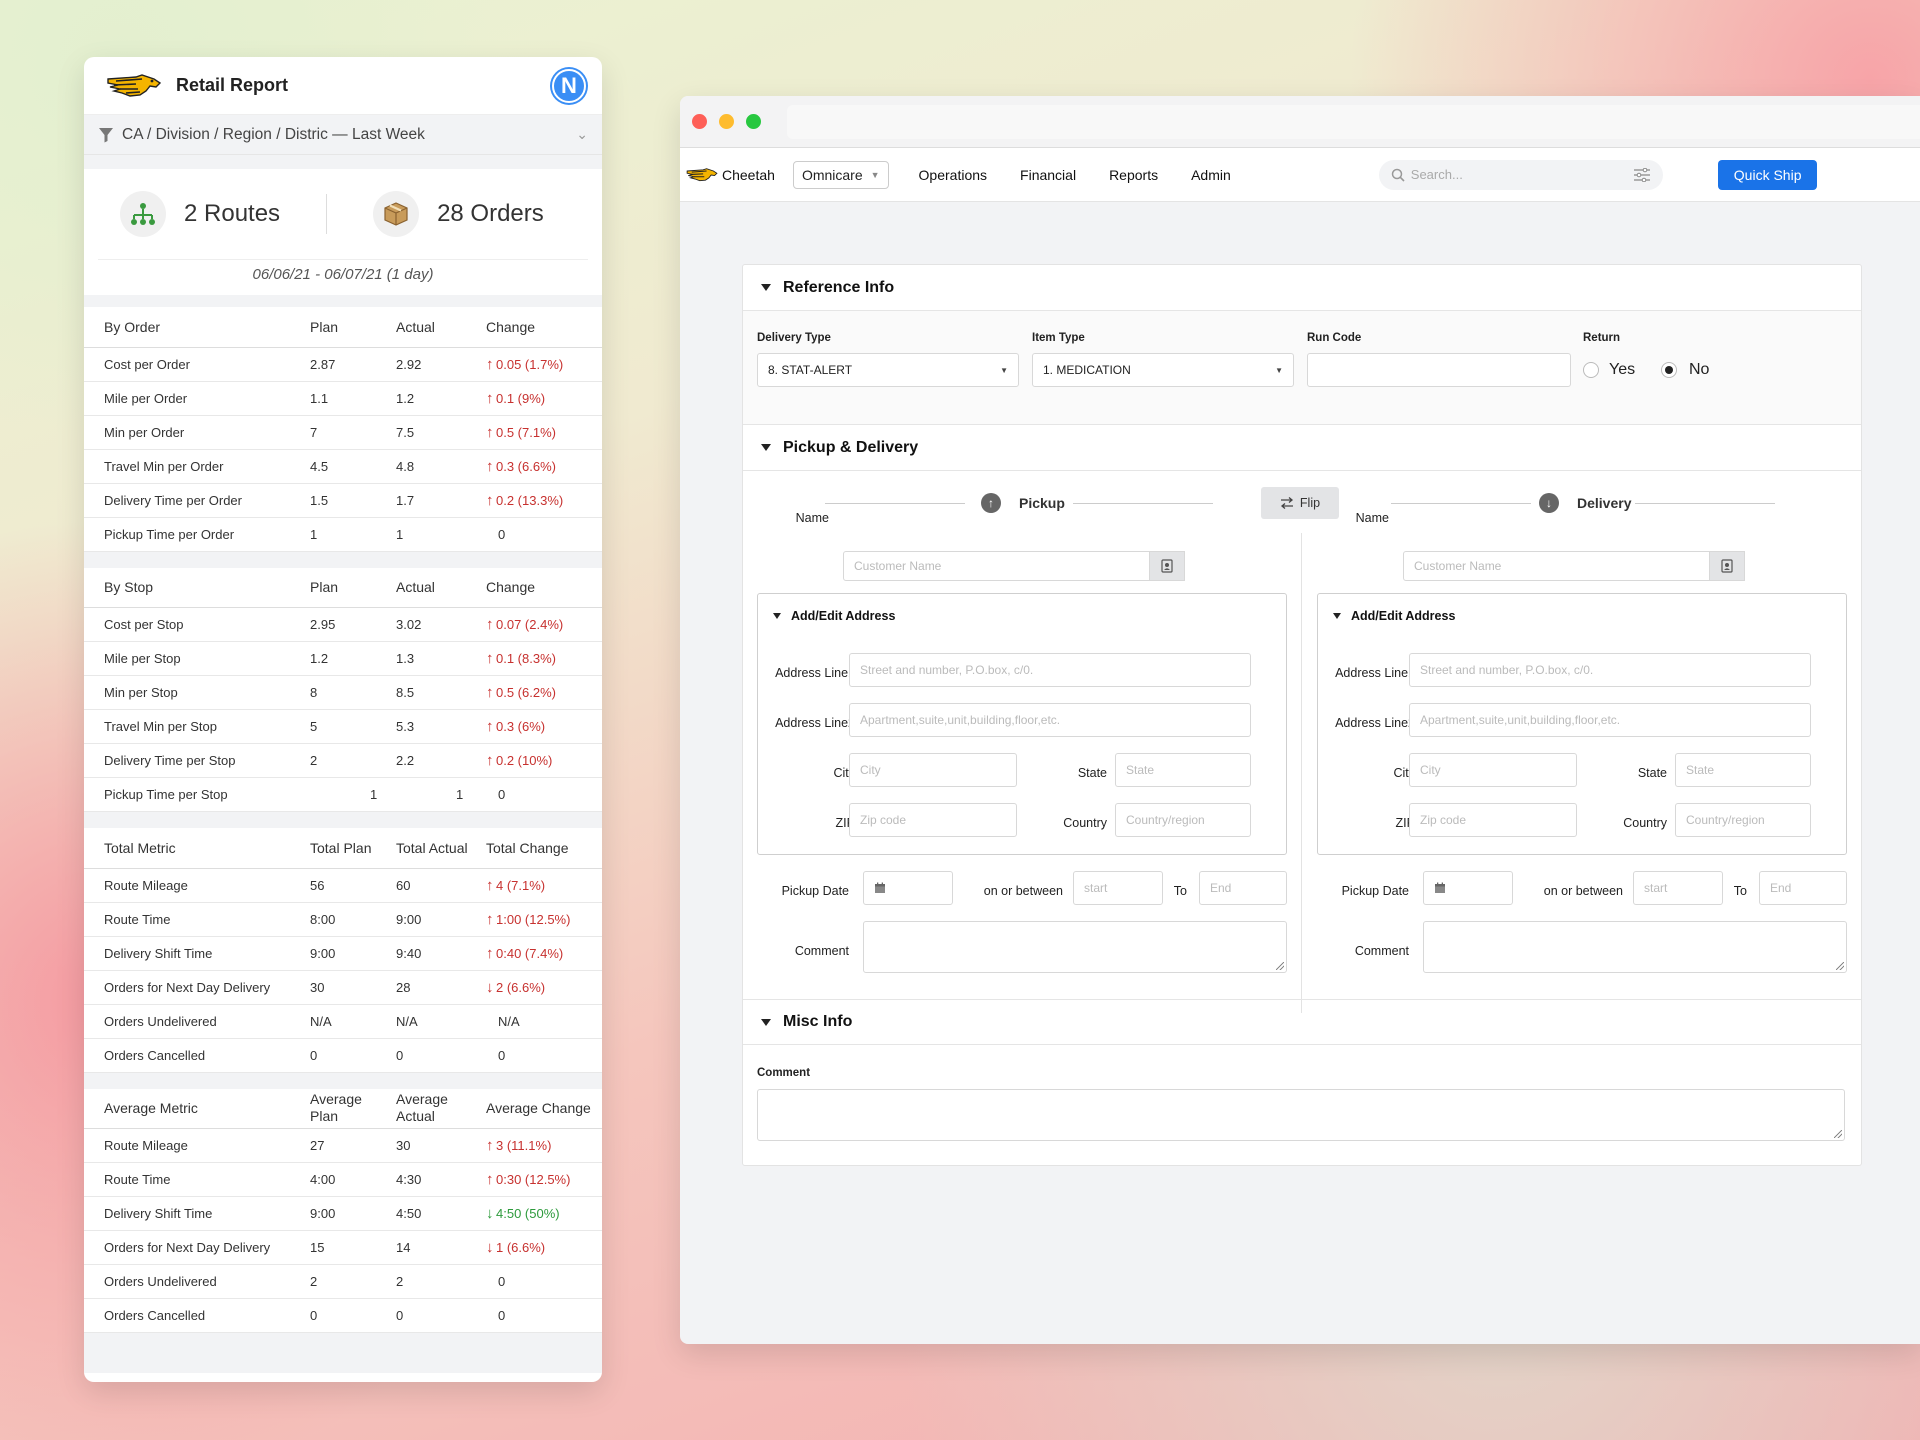 The height and width of the screenshot is (1440, 1920). Describe the element at coordinates (933, 820) in the screenshot. I see `pickup-zip-input: Zip code` at that location.